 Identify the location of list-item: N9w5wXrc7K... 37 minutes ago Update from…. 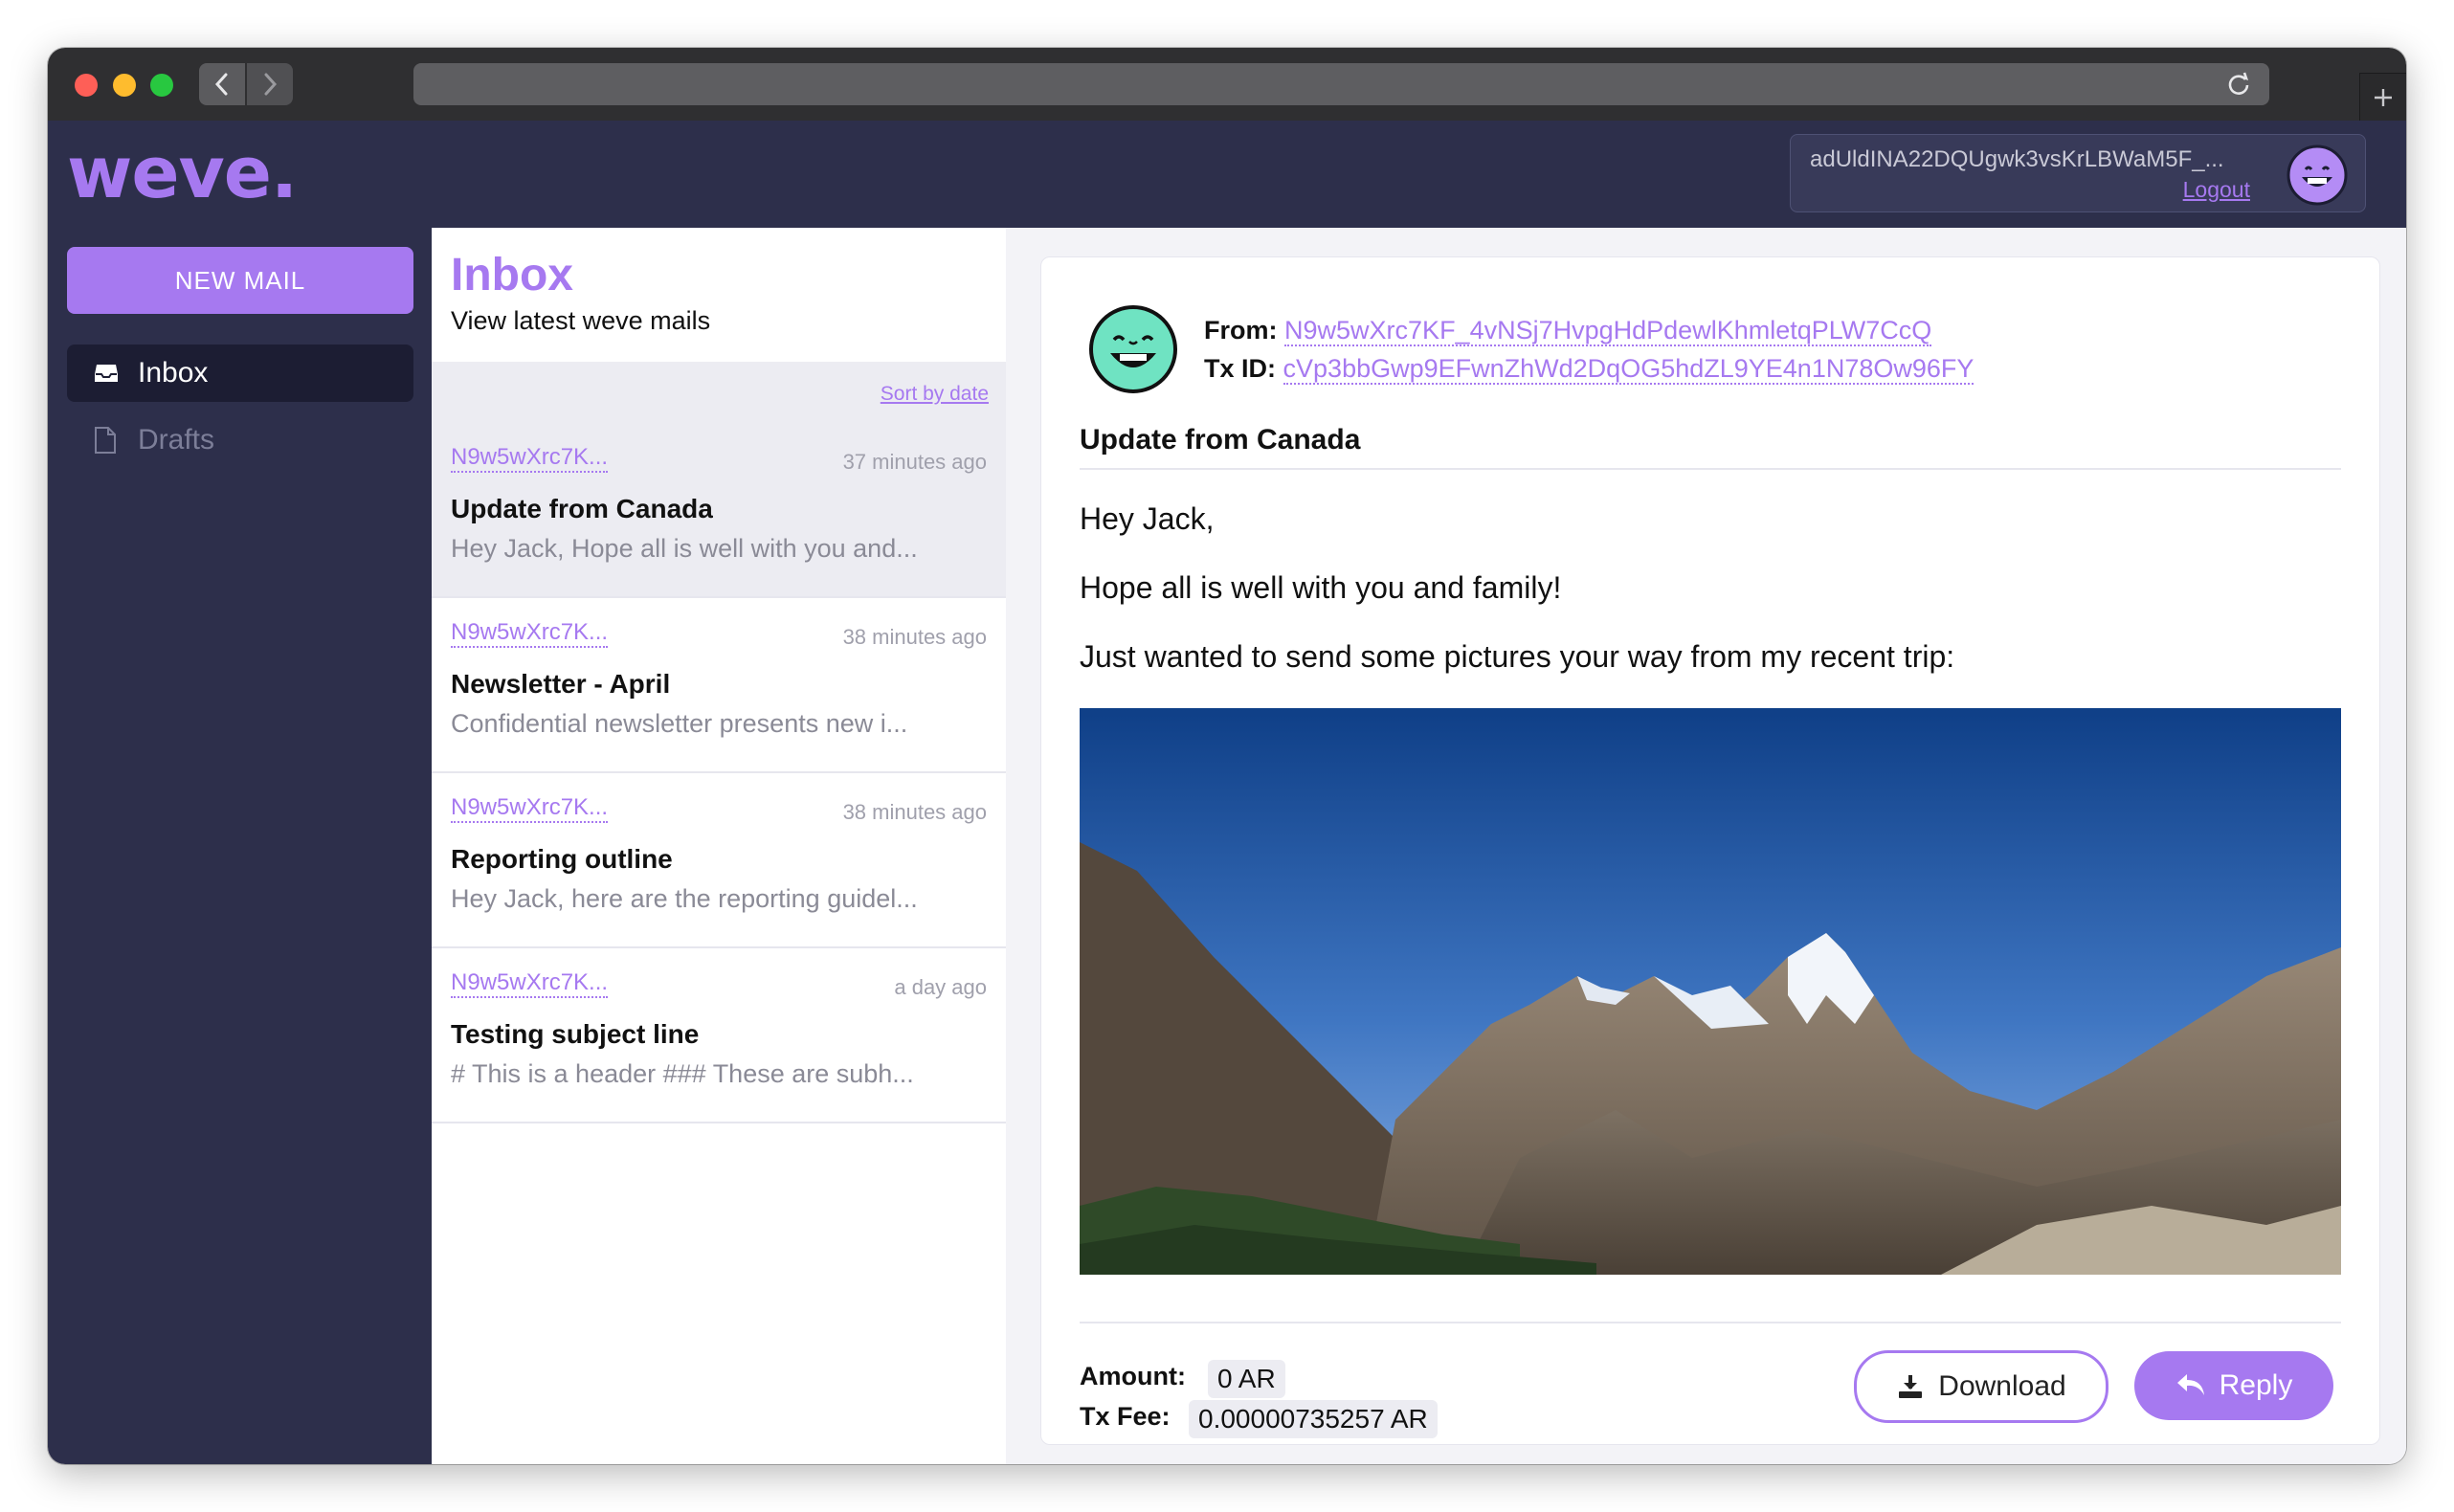
(719, 510).